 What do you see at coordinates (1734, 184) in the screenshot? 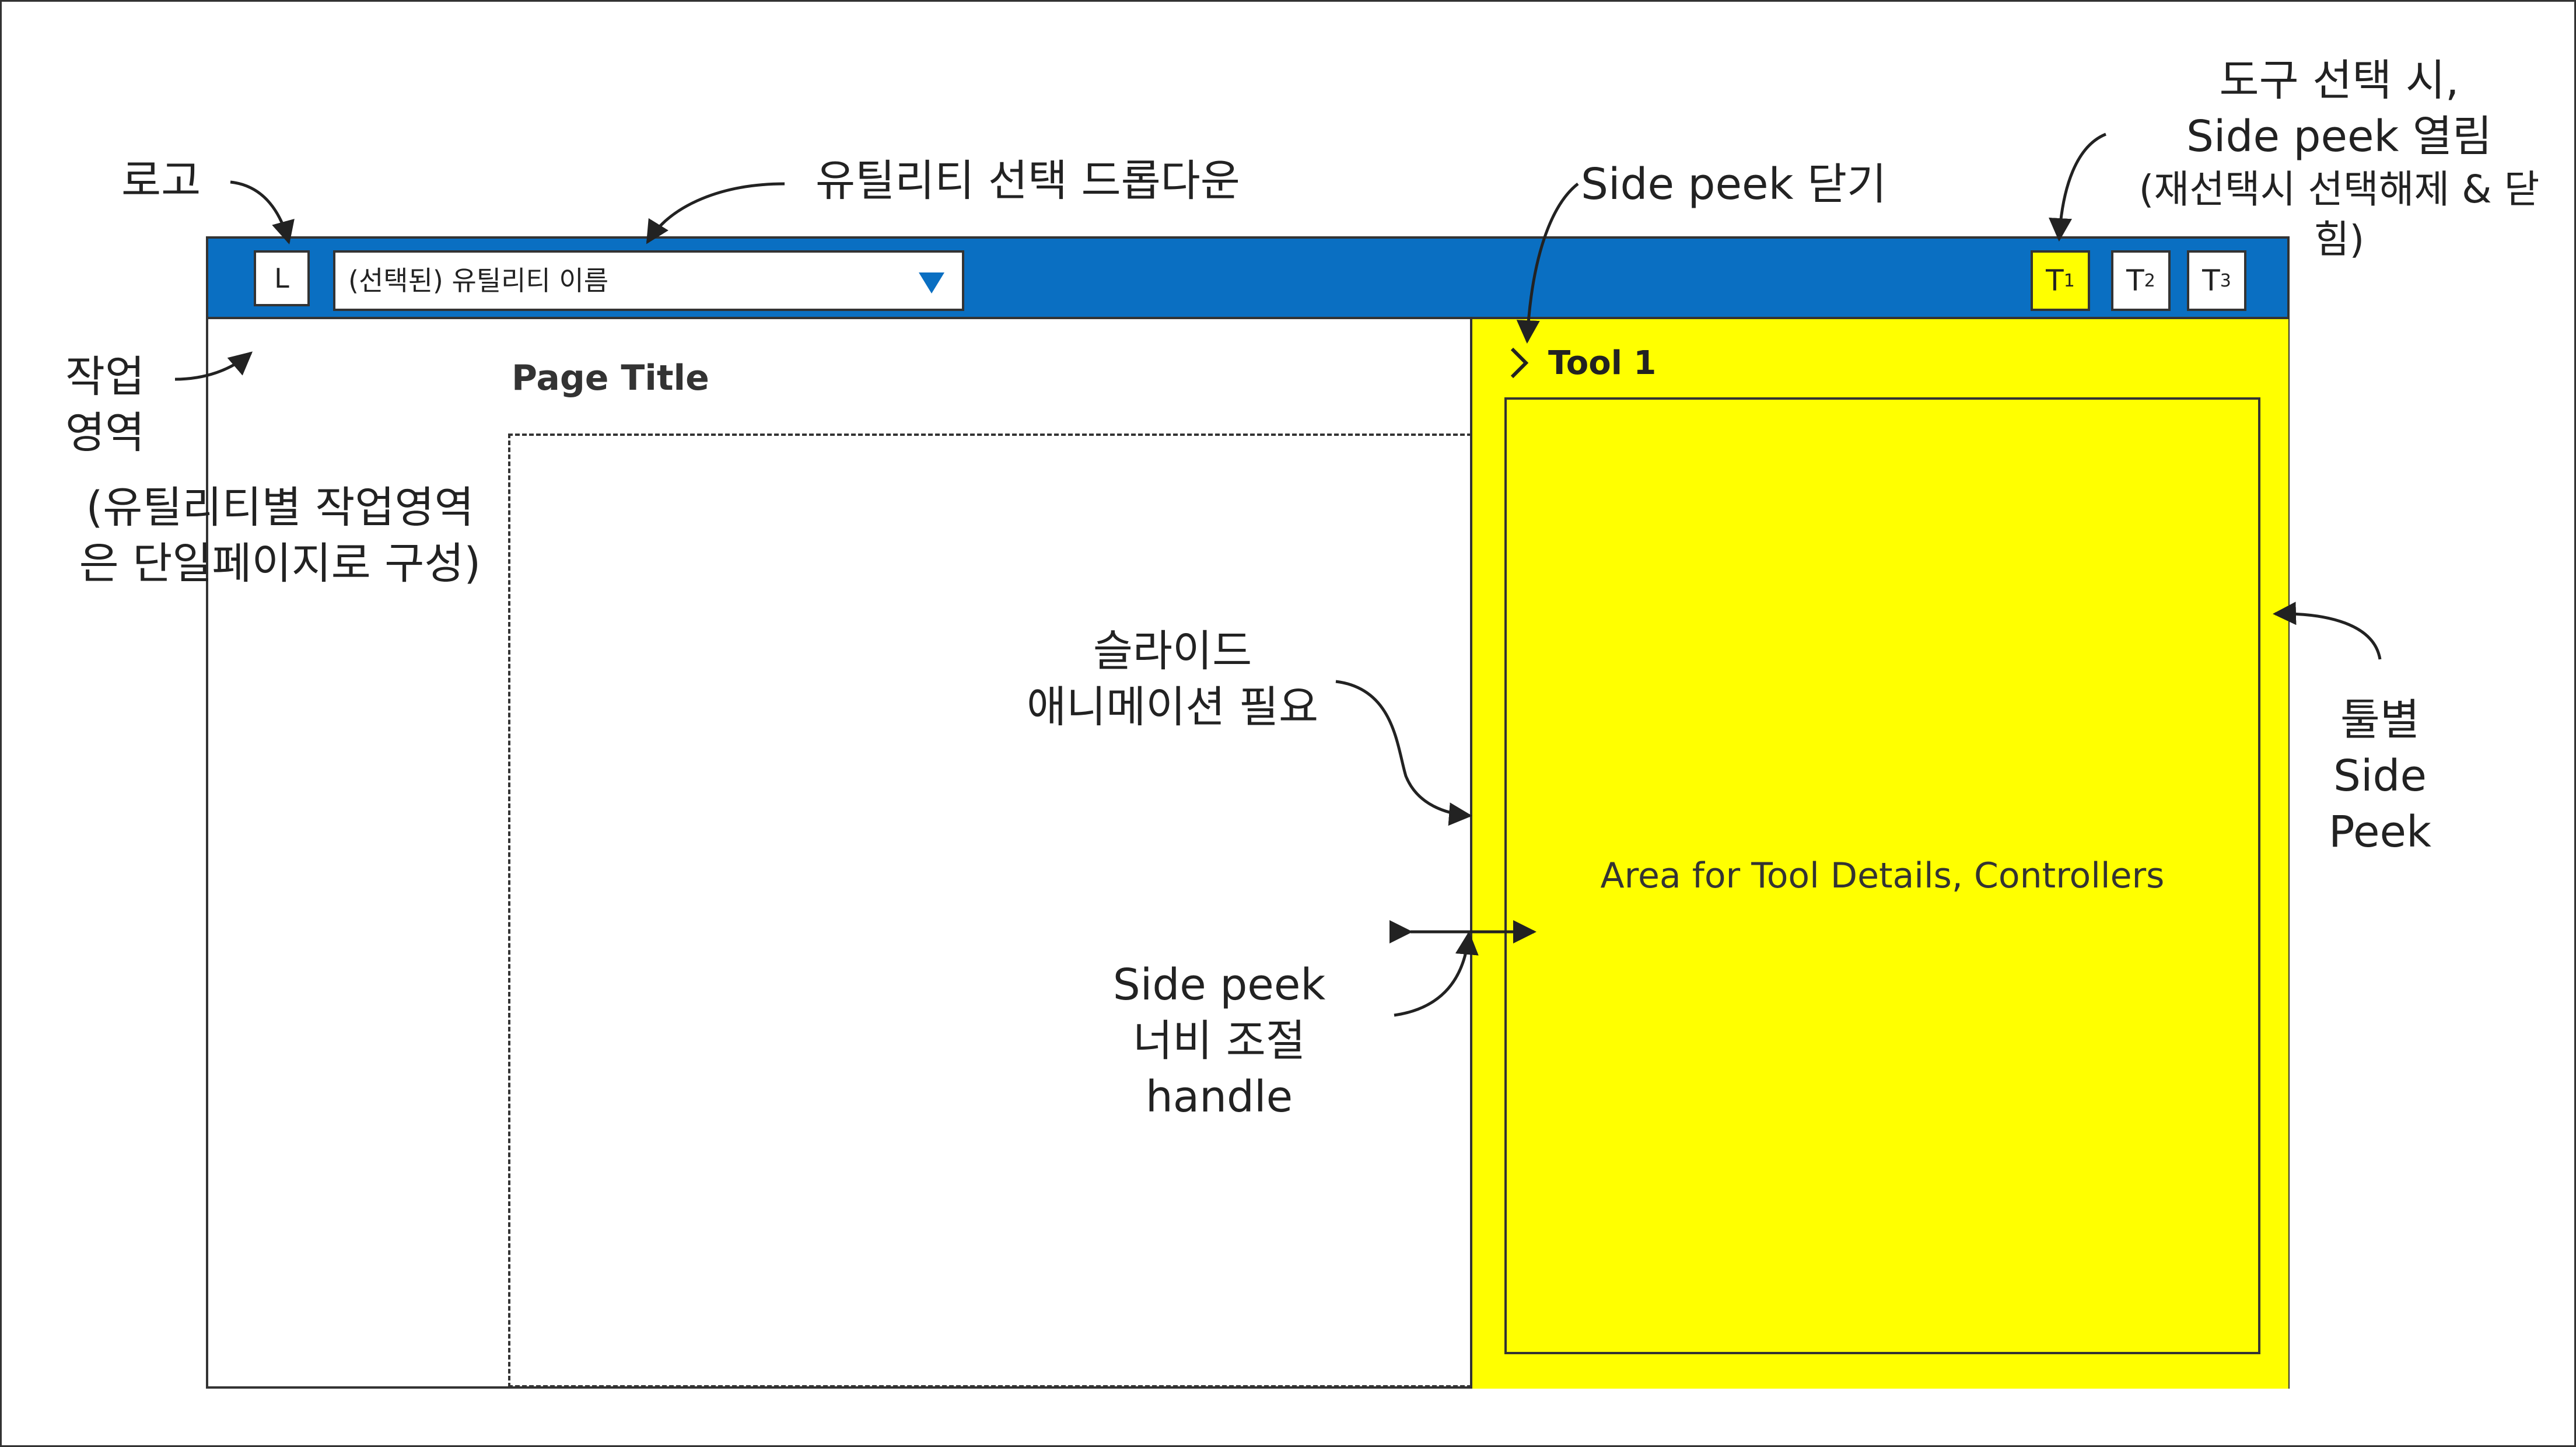
I see `annotation-close: Side peek 닫기` at bounding box center [1734, 184].